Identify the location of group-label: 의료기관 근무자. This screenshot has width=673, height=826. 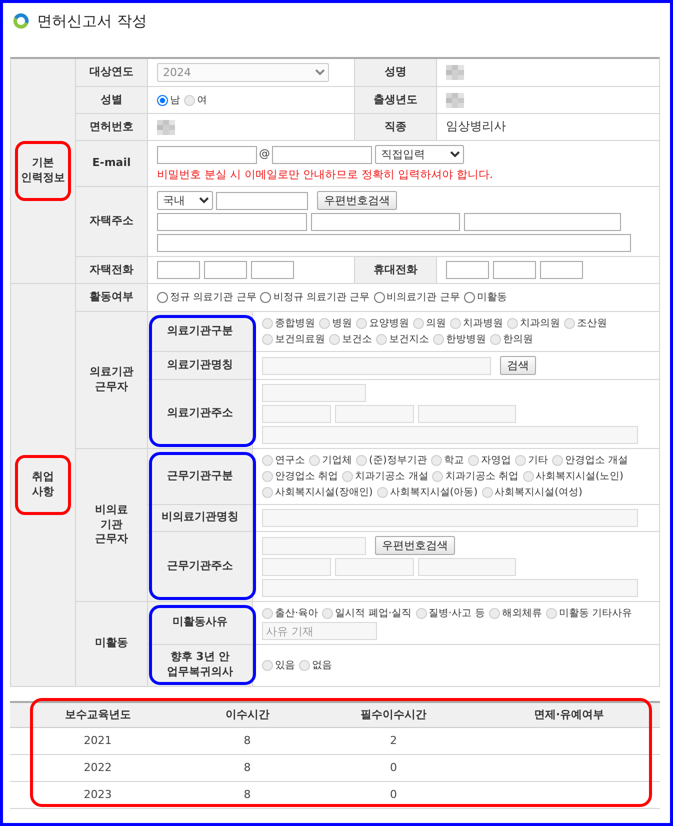
(112, 380).